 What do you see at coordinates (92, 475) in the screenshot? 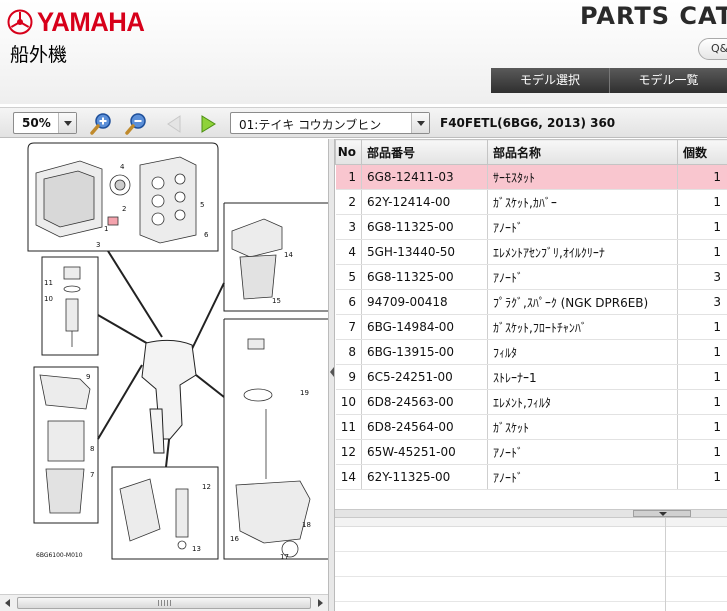
I see `callout-7: 7` at bounding box center [92, 475].